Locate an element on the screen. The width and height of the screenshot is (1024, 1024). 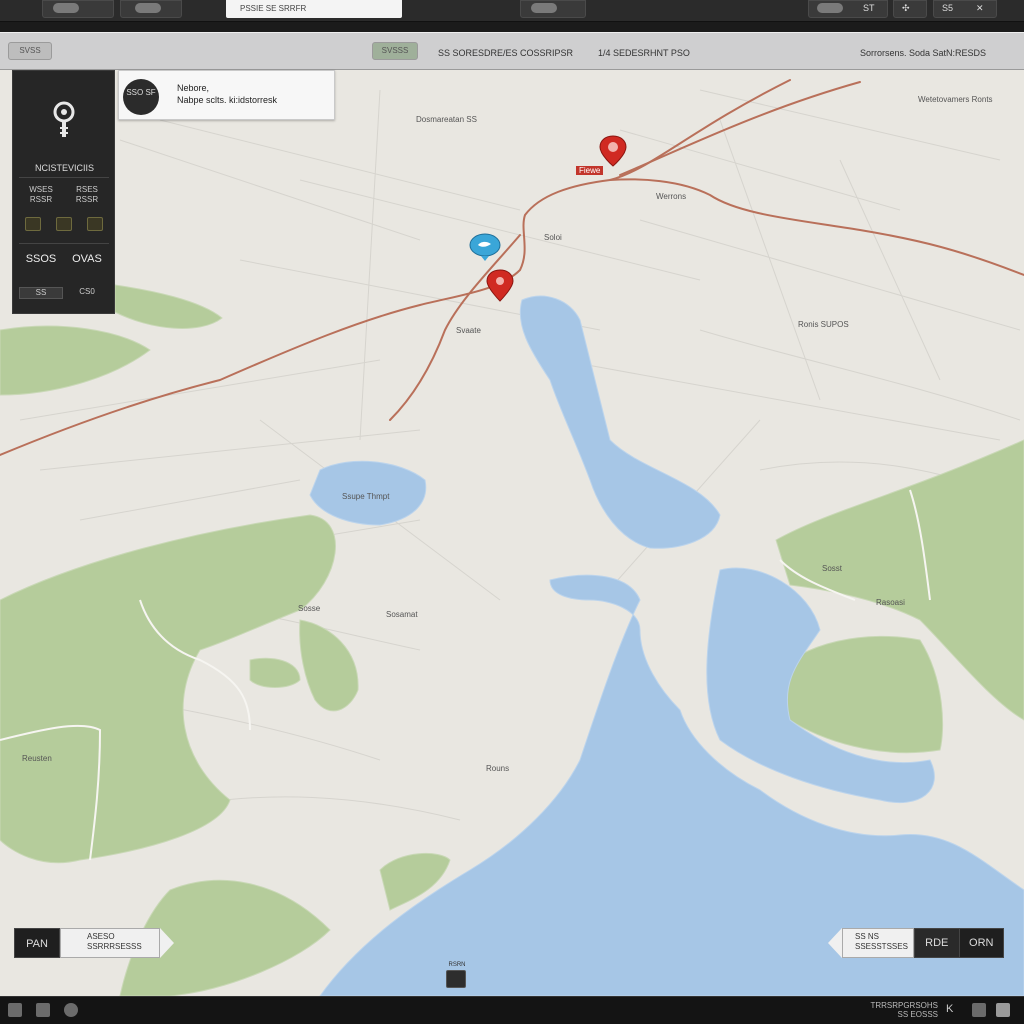
start-icon is located at coordinates (15, 1010).